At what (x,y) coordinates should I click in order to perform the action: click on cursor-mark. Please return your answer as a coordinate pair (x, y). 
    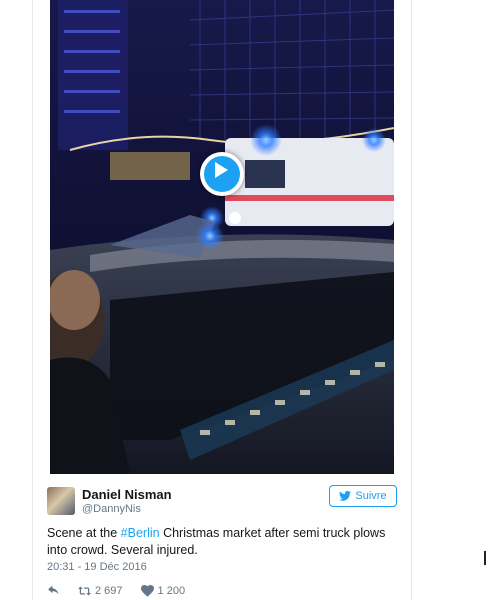
    Looking at the image, I should click on (485, 558).